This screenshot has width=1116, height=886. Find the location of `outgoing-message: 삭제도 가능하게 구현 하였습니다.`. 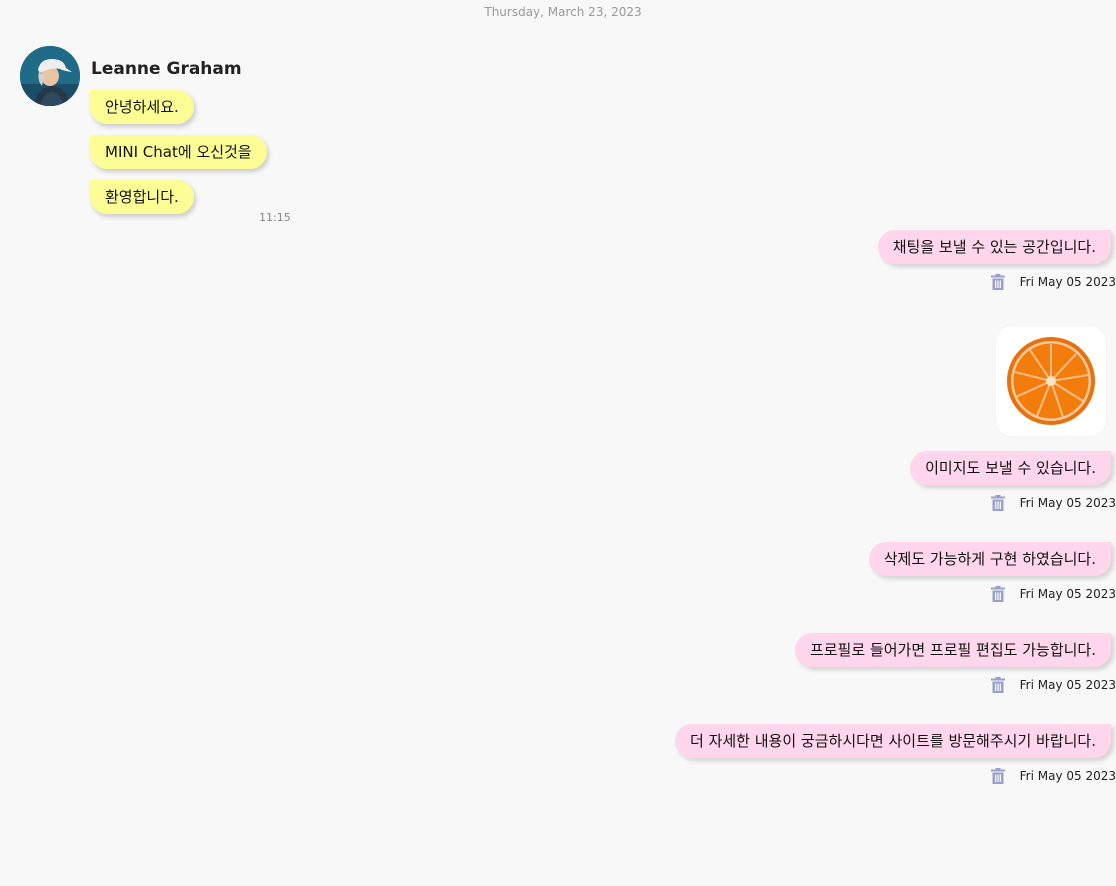

outgoing-message: 삭제도 가능하게 구현 하였습니다. is located at coordinates (989, 559).